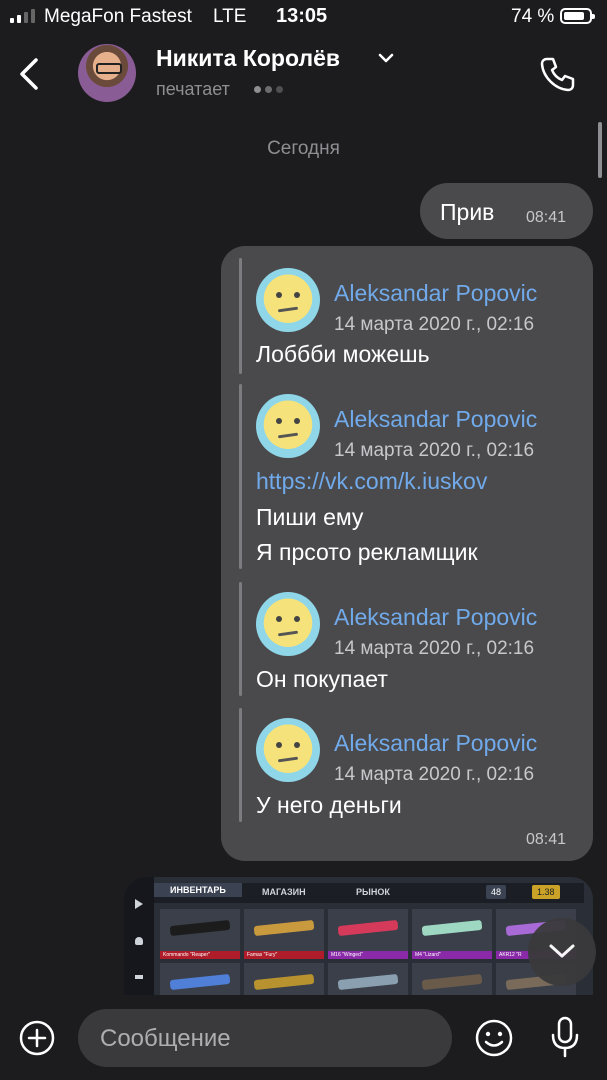 The height and width of the screenshot is (1080, 607). What do you see at coordinates (452, 934) in the screenshot?
I see `inventory-item: M4 "Lizard"` at bounding box center [452, 934].